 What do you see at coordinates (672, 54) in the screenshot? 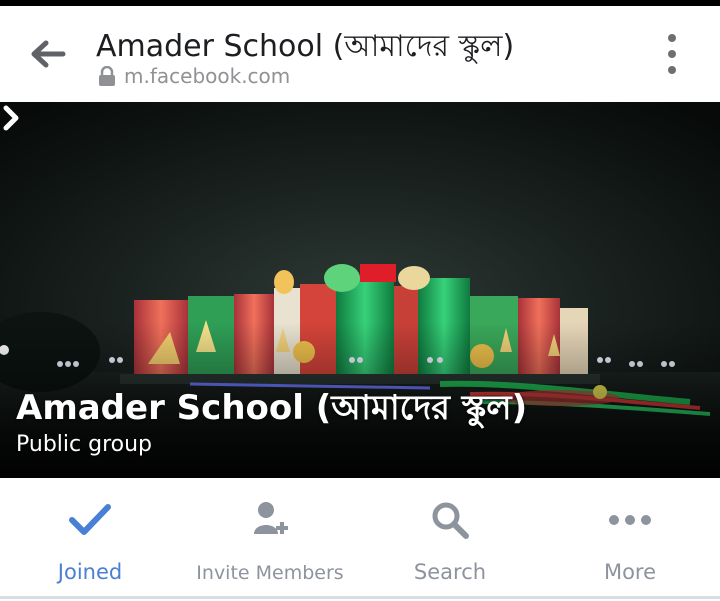
I see `overflow-menu-button` at bounding box center [672, 54].